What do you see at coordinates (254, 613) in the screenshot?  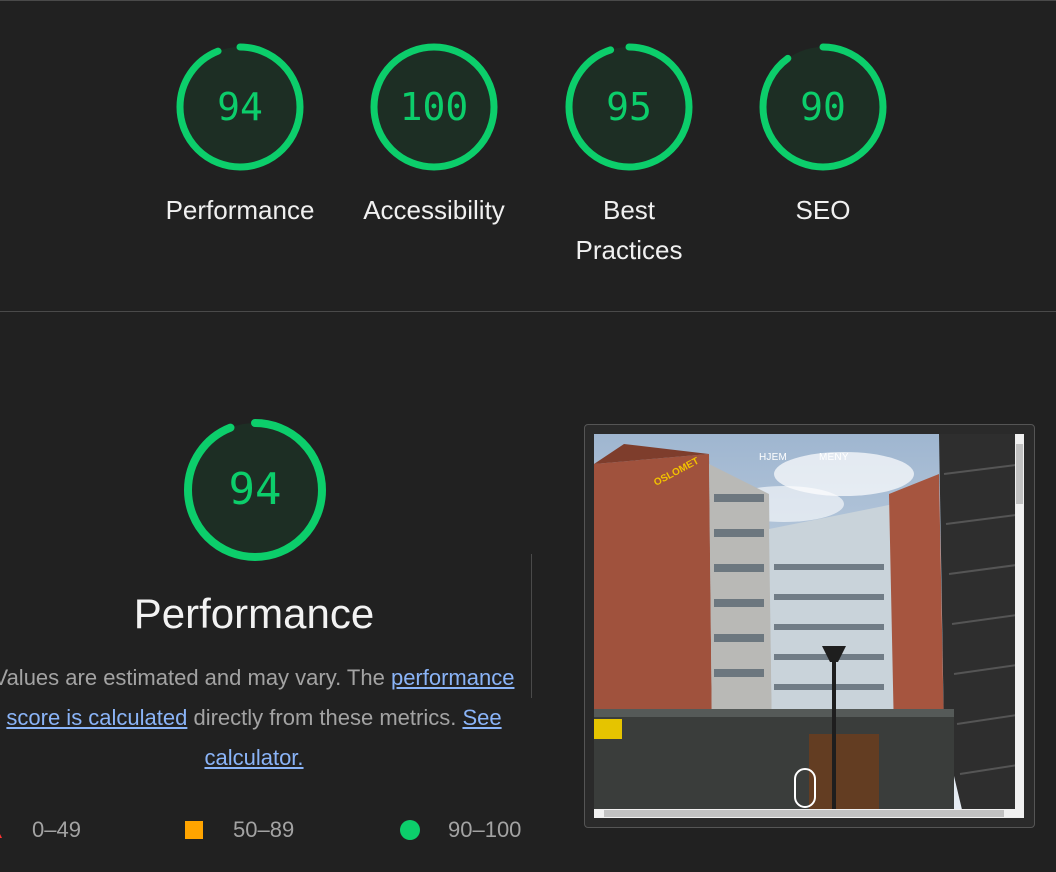 I see `performance-title: Performance` at bounding box center [254, 613].